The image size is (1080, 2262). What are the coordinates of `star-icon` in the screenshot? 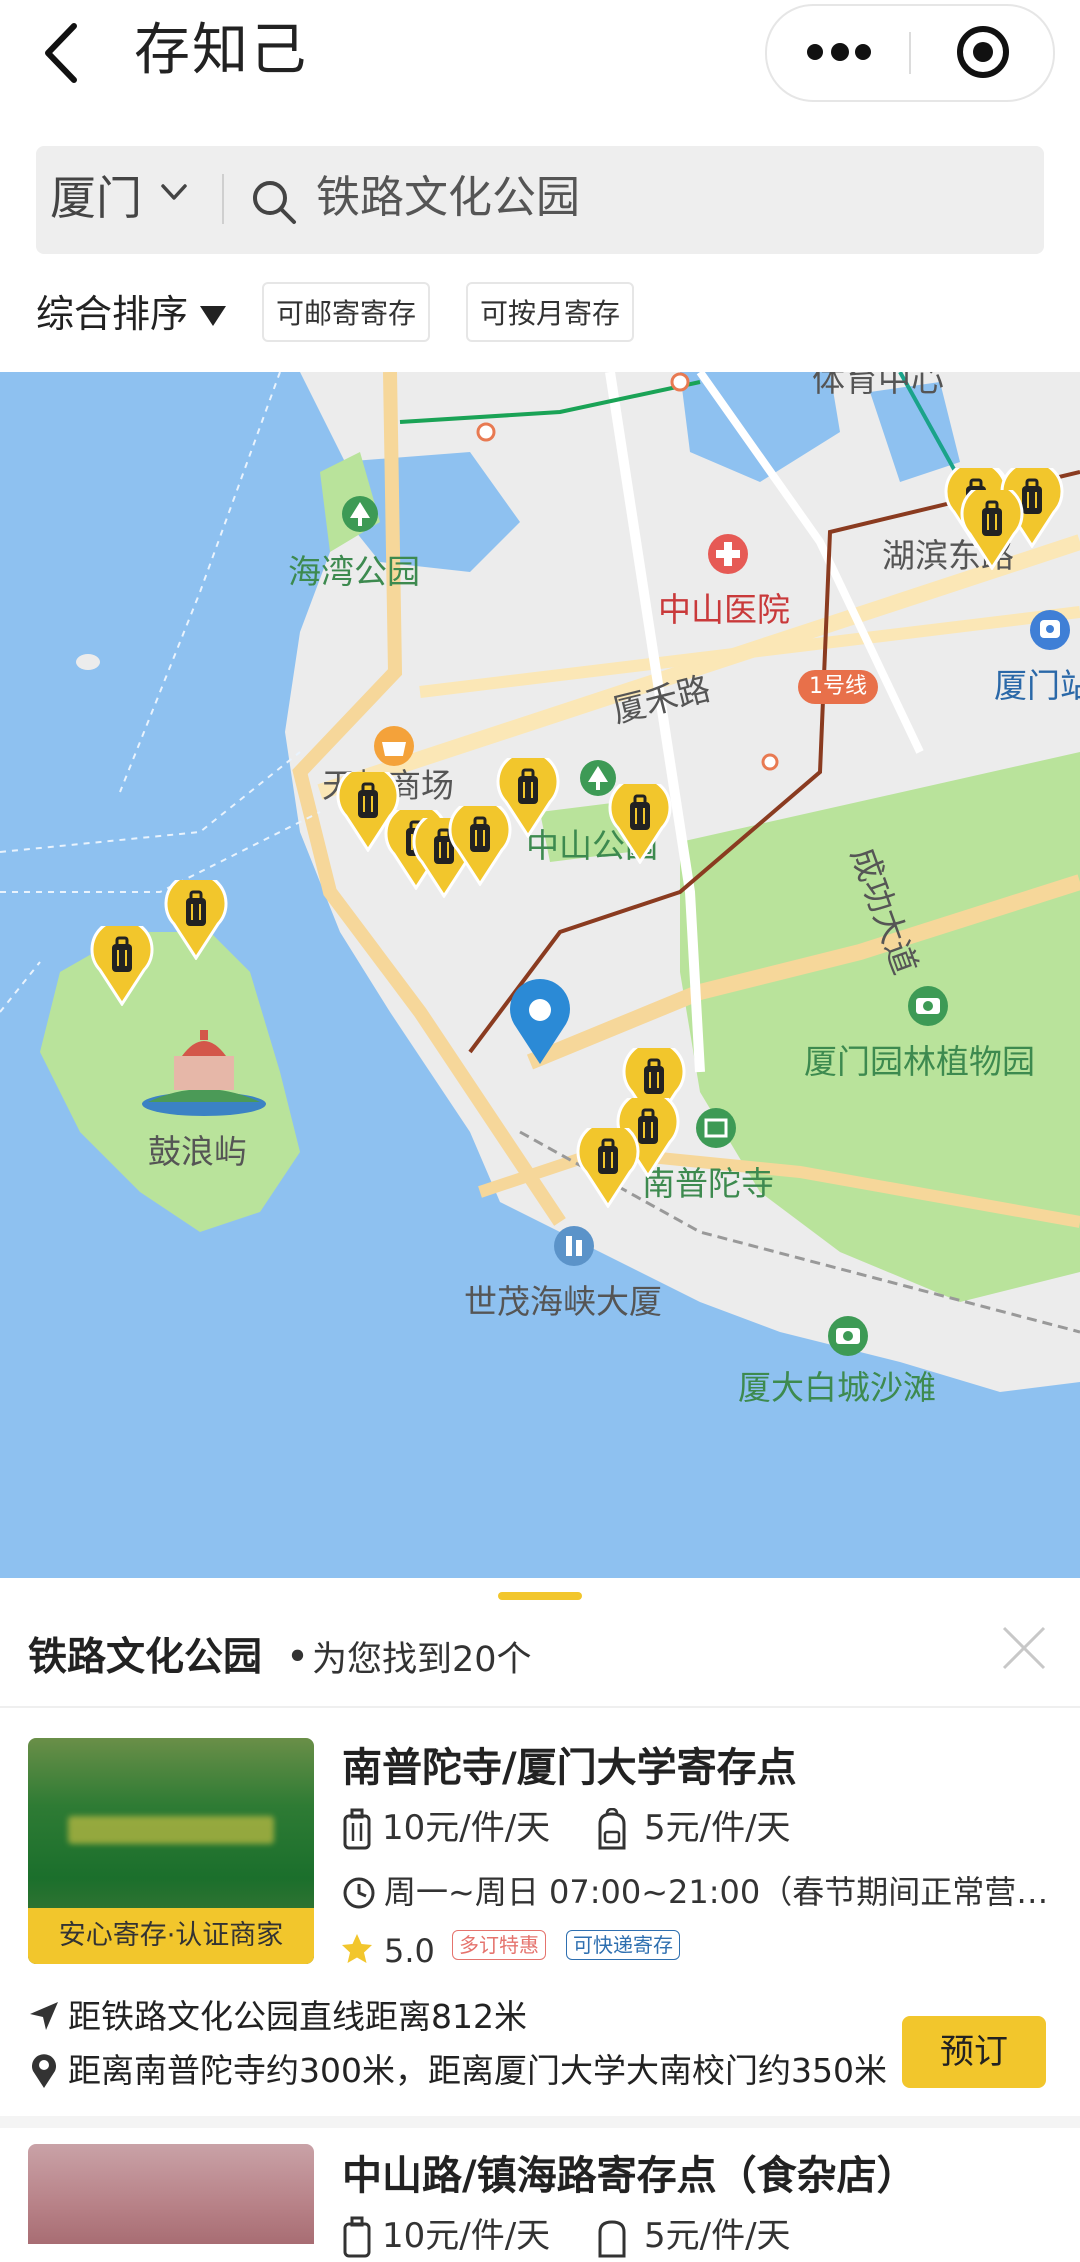 It's located at (357, 1948).